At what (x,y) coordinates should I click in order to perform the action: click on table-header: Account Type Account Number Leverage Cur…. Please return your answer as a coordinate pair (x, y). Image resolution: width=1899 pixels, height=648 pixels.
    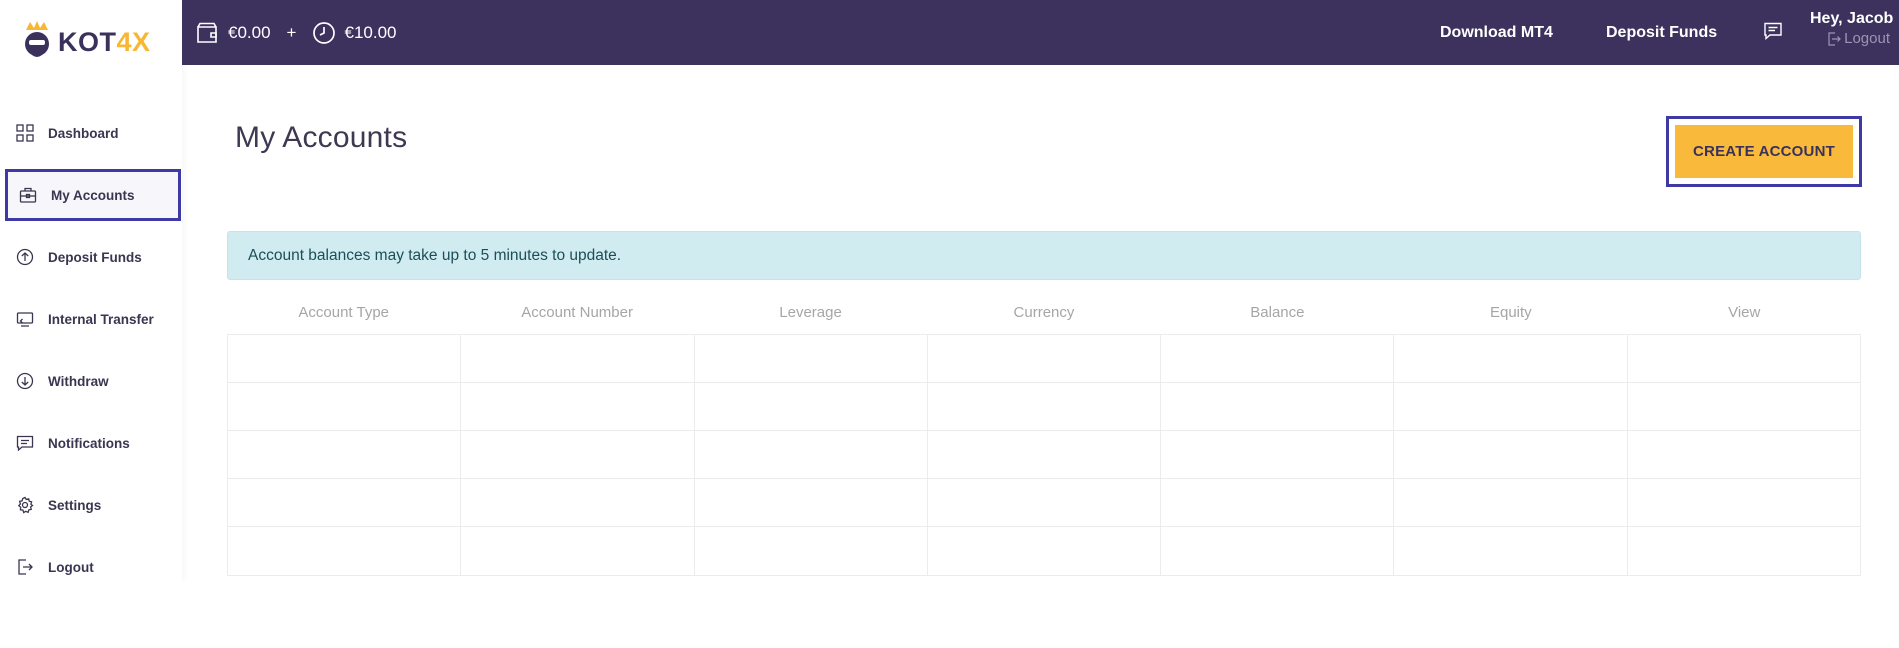
    Looking at the image, I should click on (1044, 312).